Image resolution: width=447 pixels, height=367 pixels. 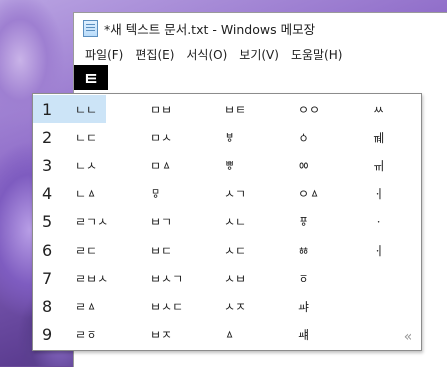 What do you see at coordinates (161, 250) in the screenshot?
I see `candidate-item: ㅂㄷ` at bounding box center [161, 250].